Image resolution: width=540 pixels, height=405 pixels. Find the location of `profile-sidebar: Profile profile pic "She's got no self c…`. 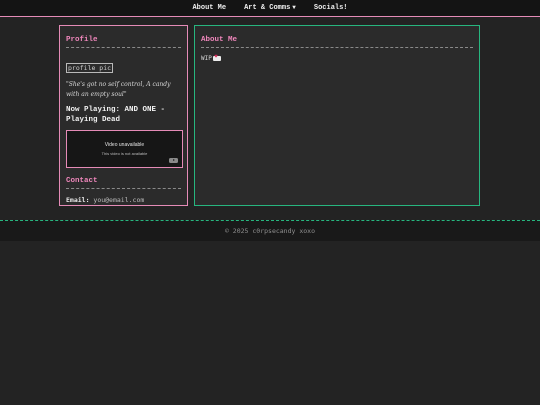

profile-sidebar: Profile profile pic "She's got no self c… is located at coordinates (123, 115).